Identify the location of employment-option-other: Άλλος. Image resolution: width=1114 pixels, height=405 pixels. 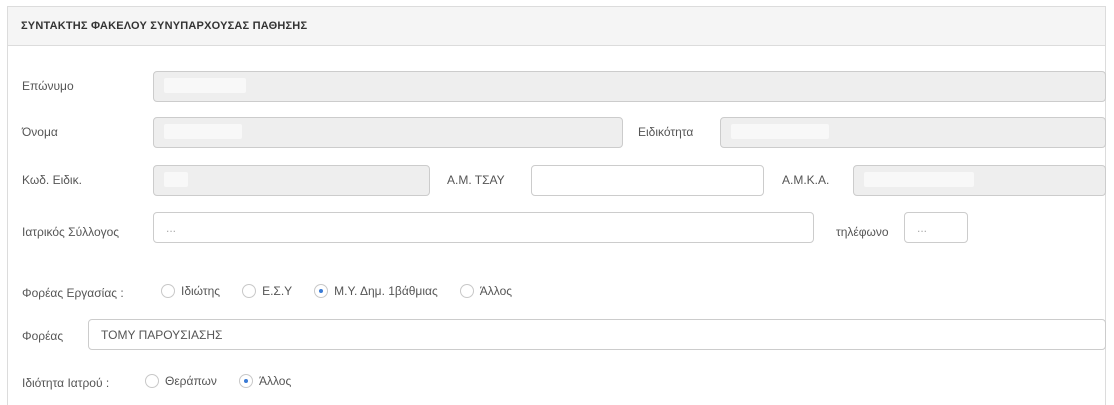
(485, 291).